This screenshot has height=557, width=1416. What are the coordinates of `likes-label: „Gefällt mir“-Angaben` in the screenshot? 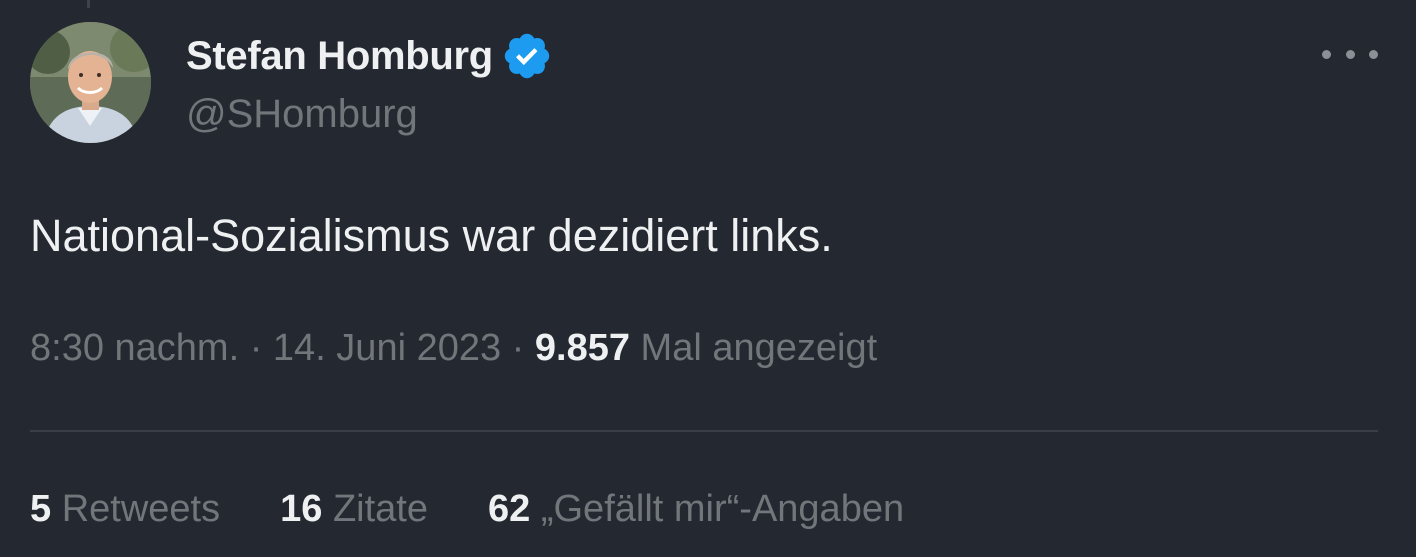 It's located at (722, 509).